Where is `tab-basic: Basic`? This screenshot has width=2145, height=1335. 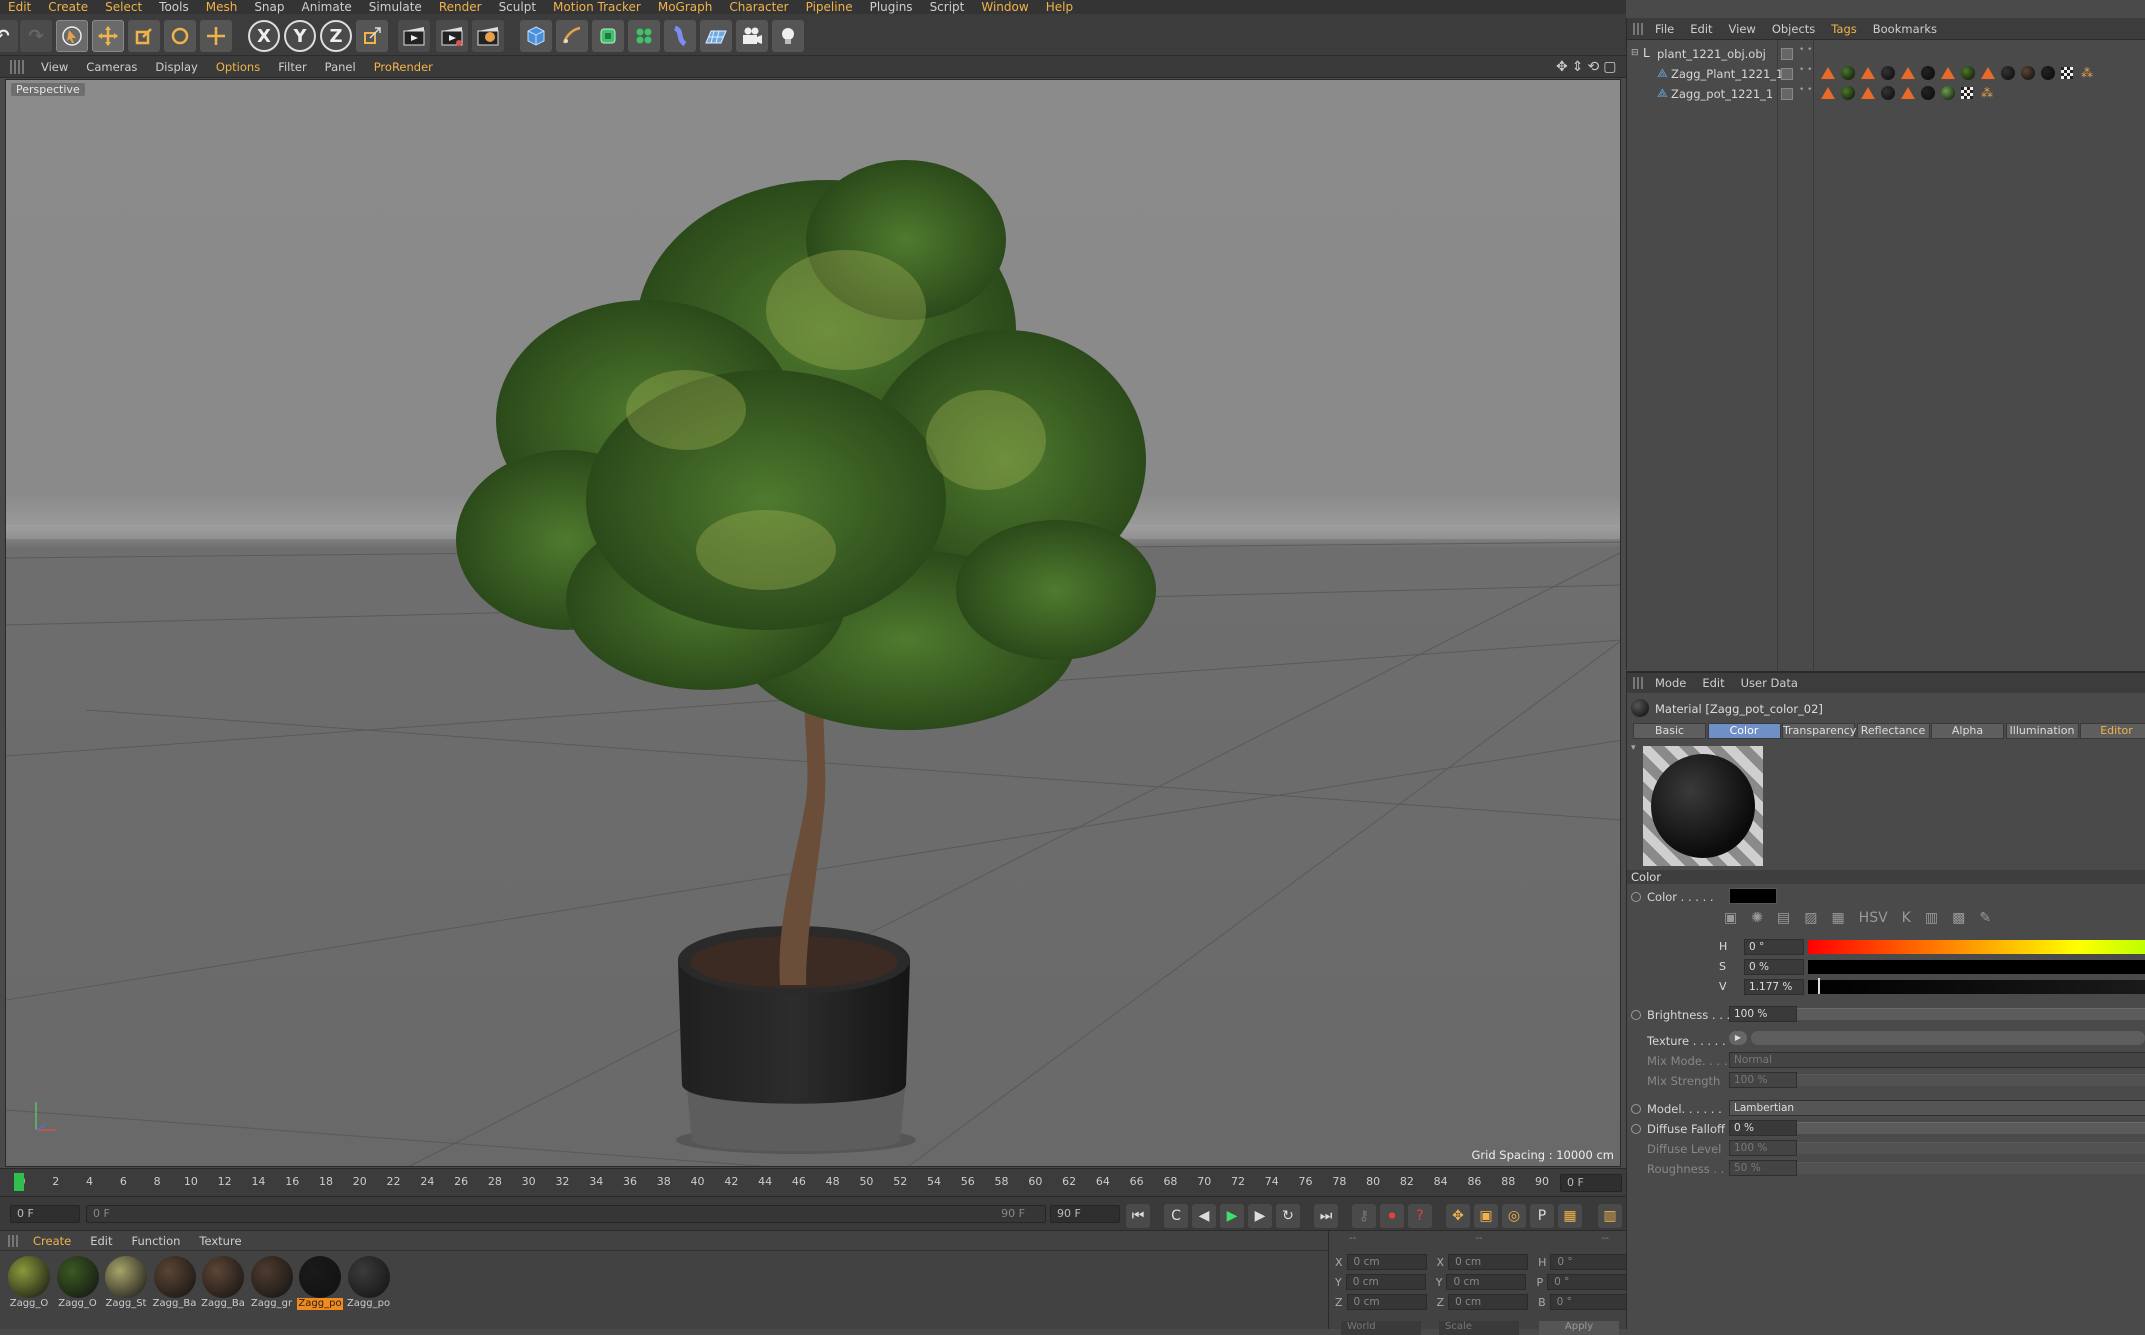
tab-basic: Basic is located at coordinates (1669, 731).